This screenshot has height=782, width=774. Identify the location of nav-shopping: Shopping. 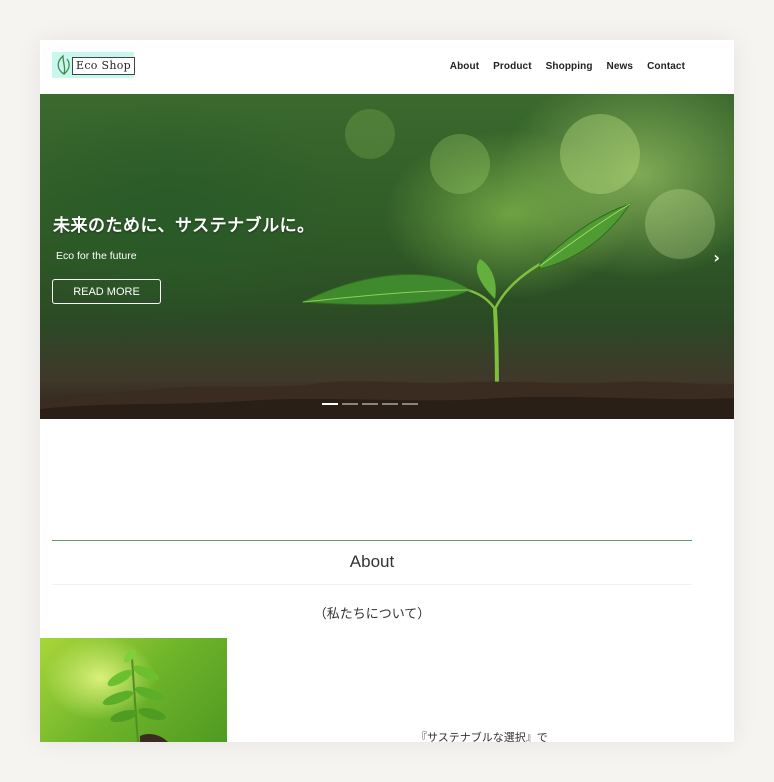
(569, 66).